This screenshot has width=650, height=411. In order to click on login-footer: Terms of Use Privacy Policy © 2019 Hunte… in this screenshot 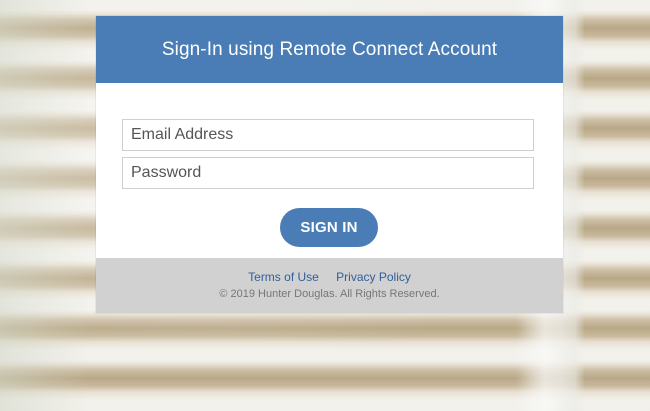, I will do `click(329, 285)`.